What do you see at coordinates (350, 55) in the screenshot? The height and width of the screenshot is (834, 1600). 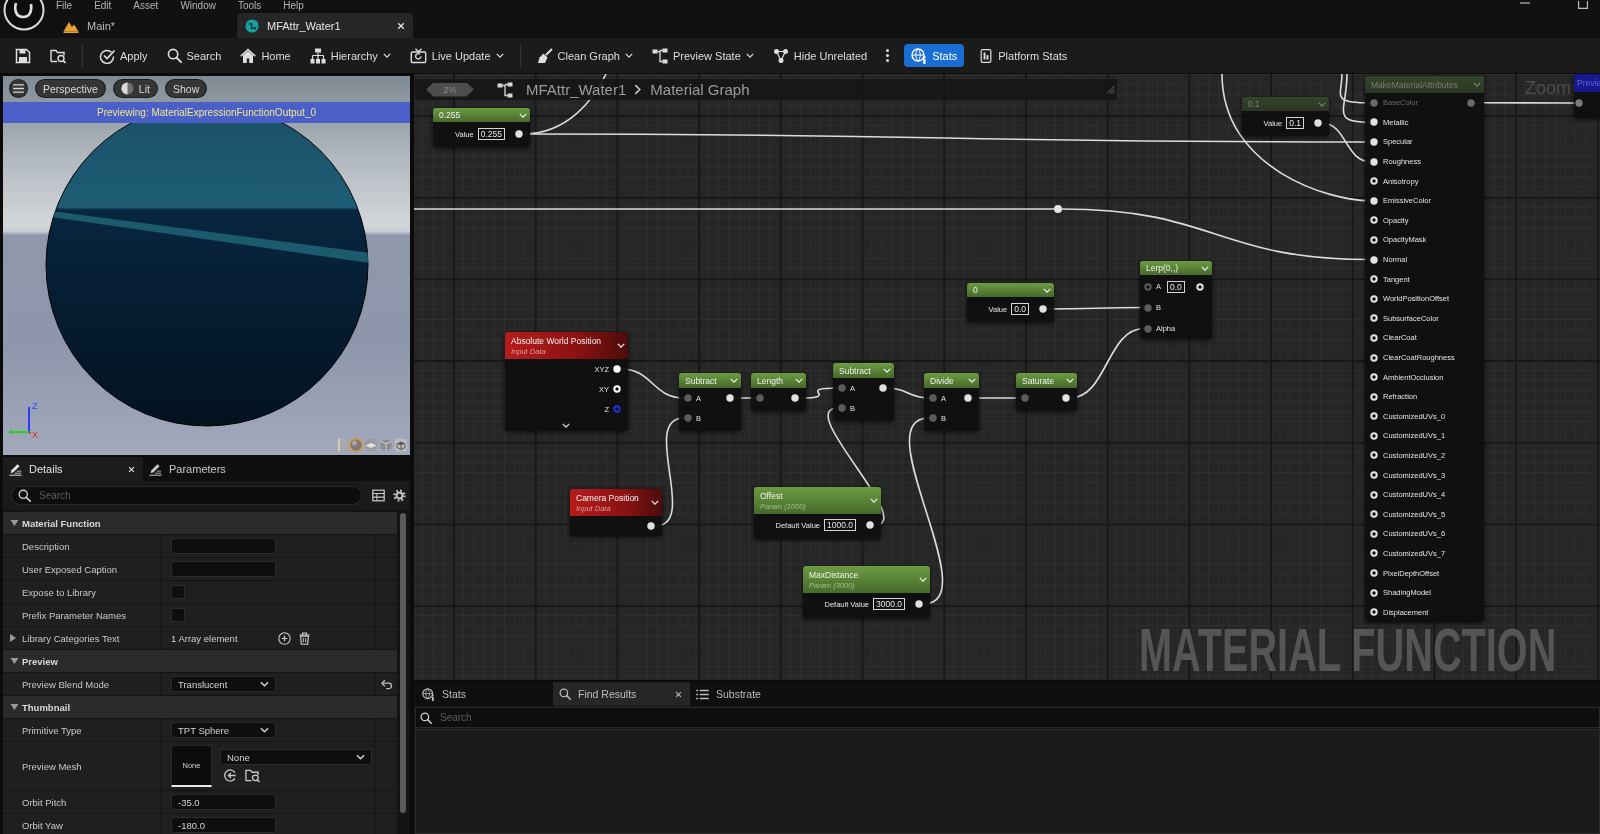 I see `hierarchy-button: Hierarchy` at bounding box center [350, 55].